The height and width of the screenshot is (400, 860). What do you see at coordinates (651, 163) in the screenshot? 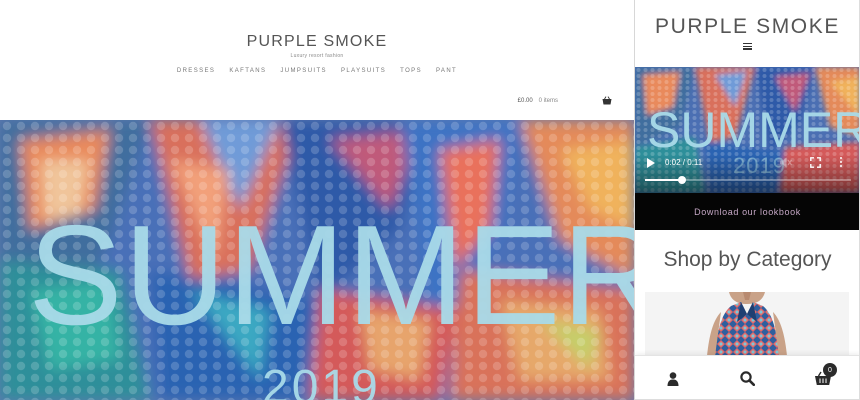
I see `play-icon` at bounding box center [651, 163].